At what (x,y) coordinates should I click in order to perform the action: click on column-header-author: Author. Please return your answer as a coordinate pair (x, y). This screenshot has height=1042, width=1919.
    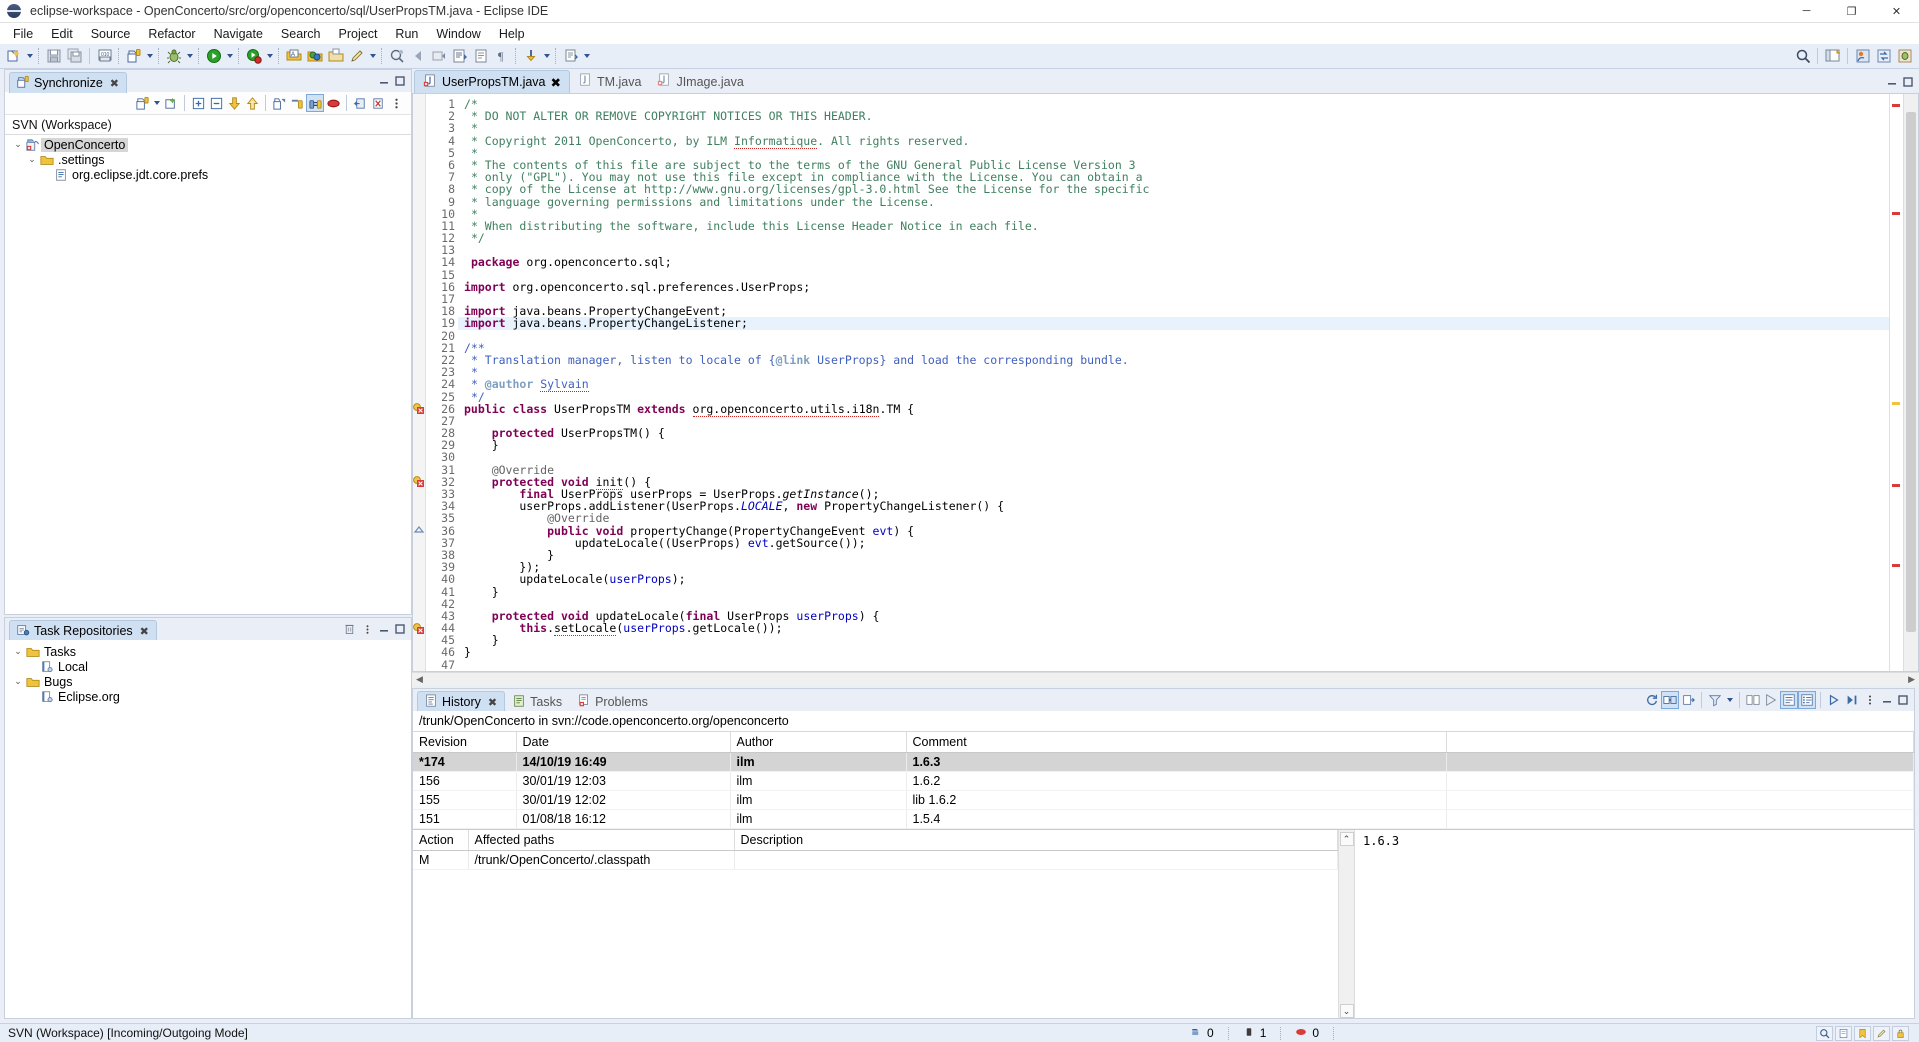
    Looking at the image, I should click on (818, 742).